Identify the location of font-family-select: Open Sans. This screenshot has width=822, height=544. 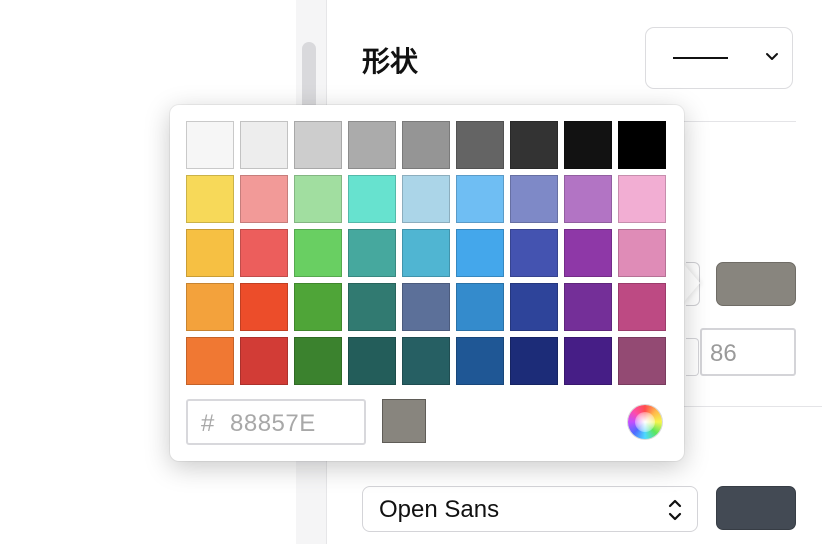
(530, 509).